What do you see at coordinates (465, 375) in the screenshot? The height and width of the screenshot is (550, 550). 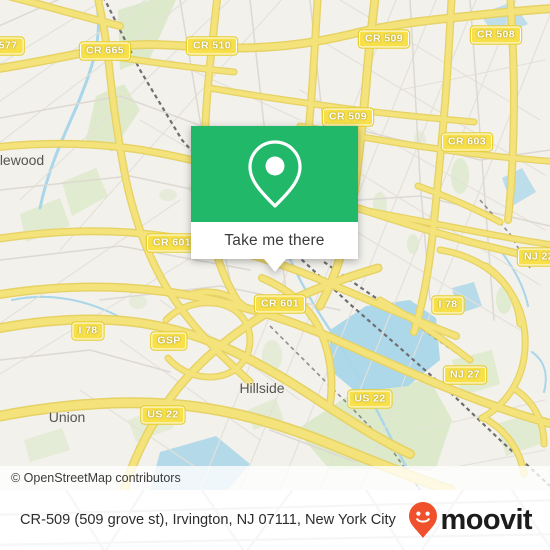 I see `road-shield: NJ 27` at bounding box center [465, 375].